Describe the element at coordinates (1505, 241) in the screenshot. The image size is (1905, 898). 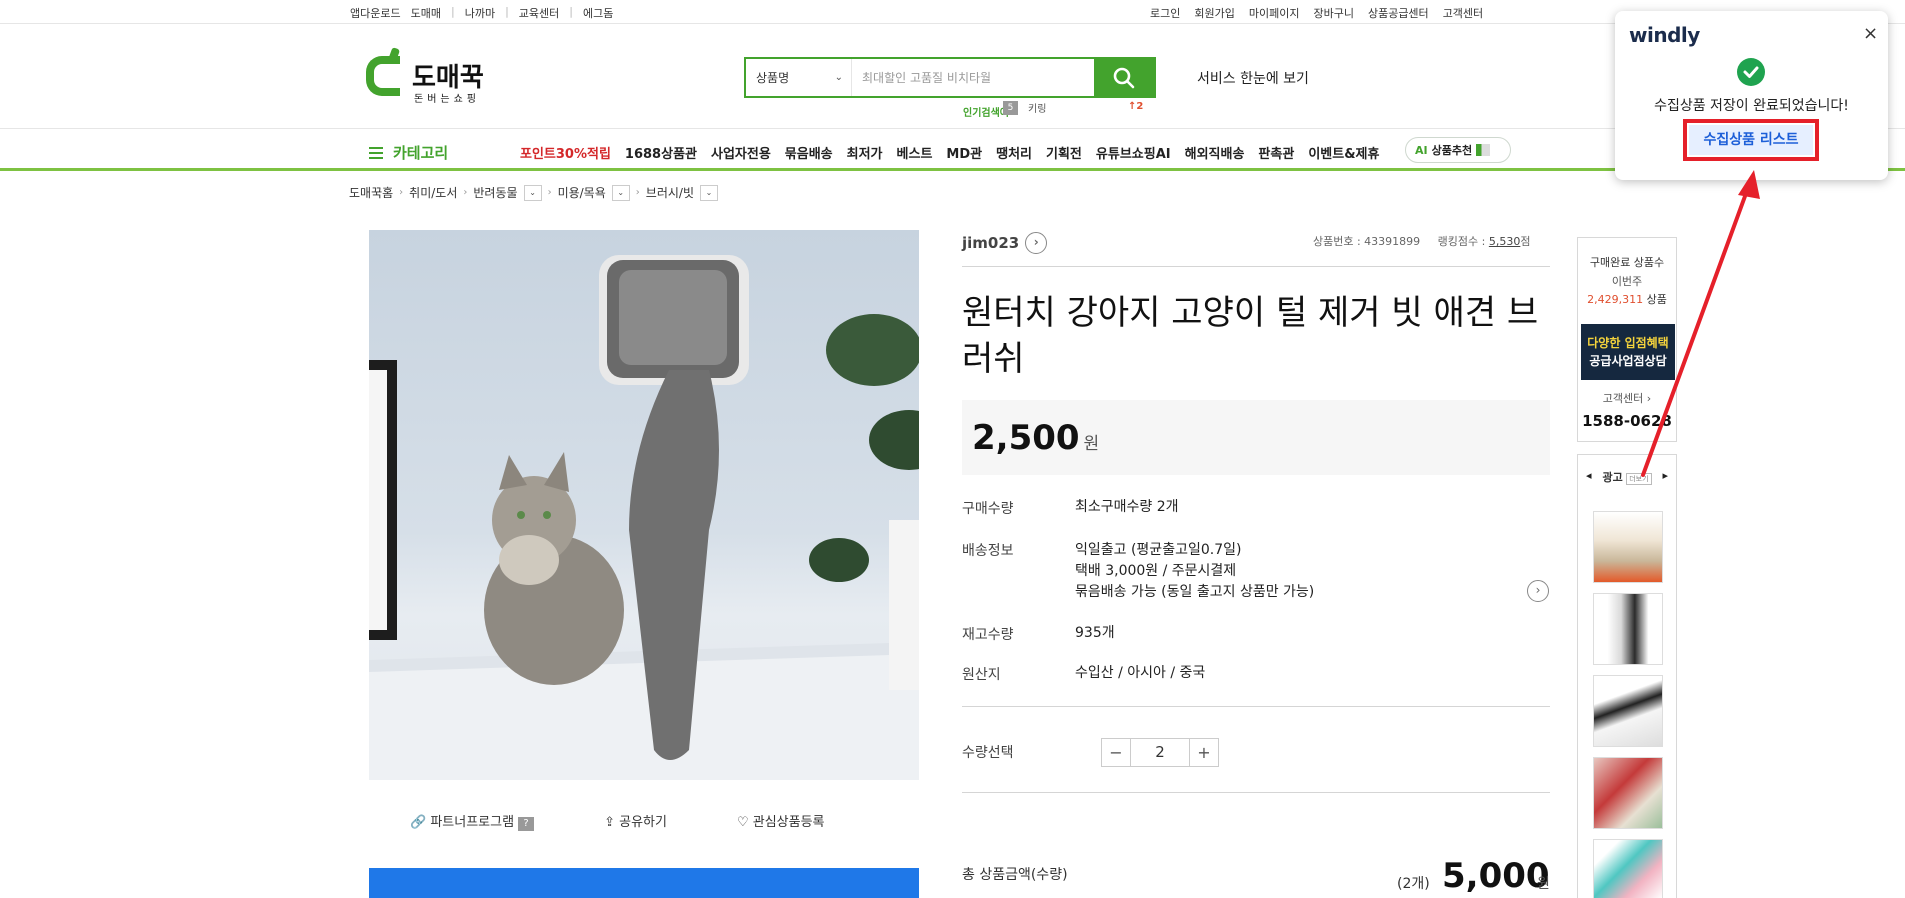
I see `ranking-score: 5,530` at that location.